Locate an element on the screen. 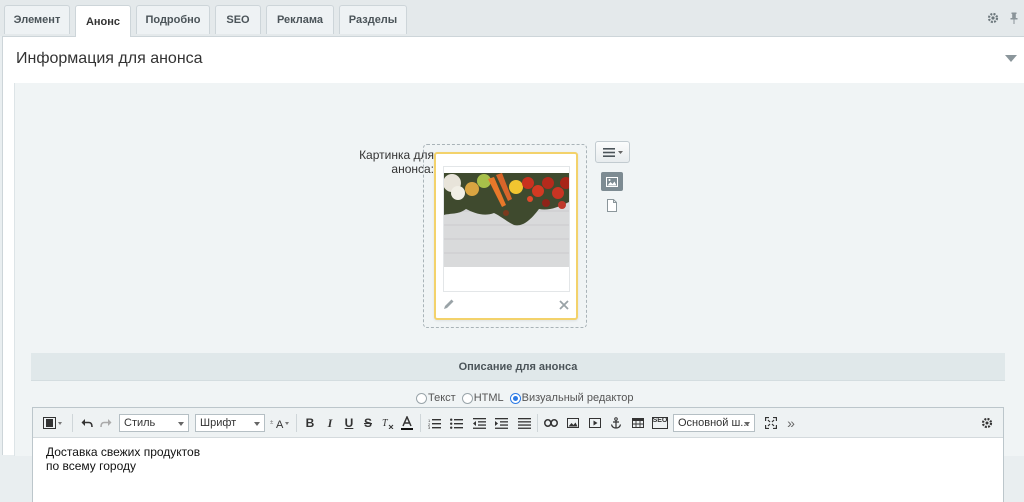 The width and height of the screenshot is (1024, 502). menu-icon is located at coordinates (608, 152).